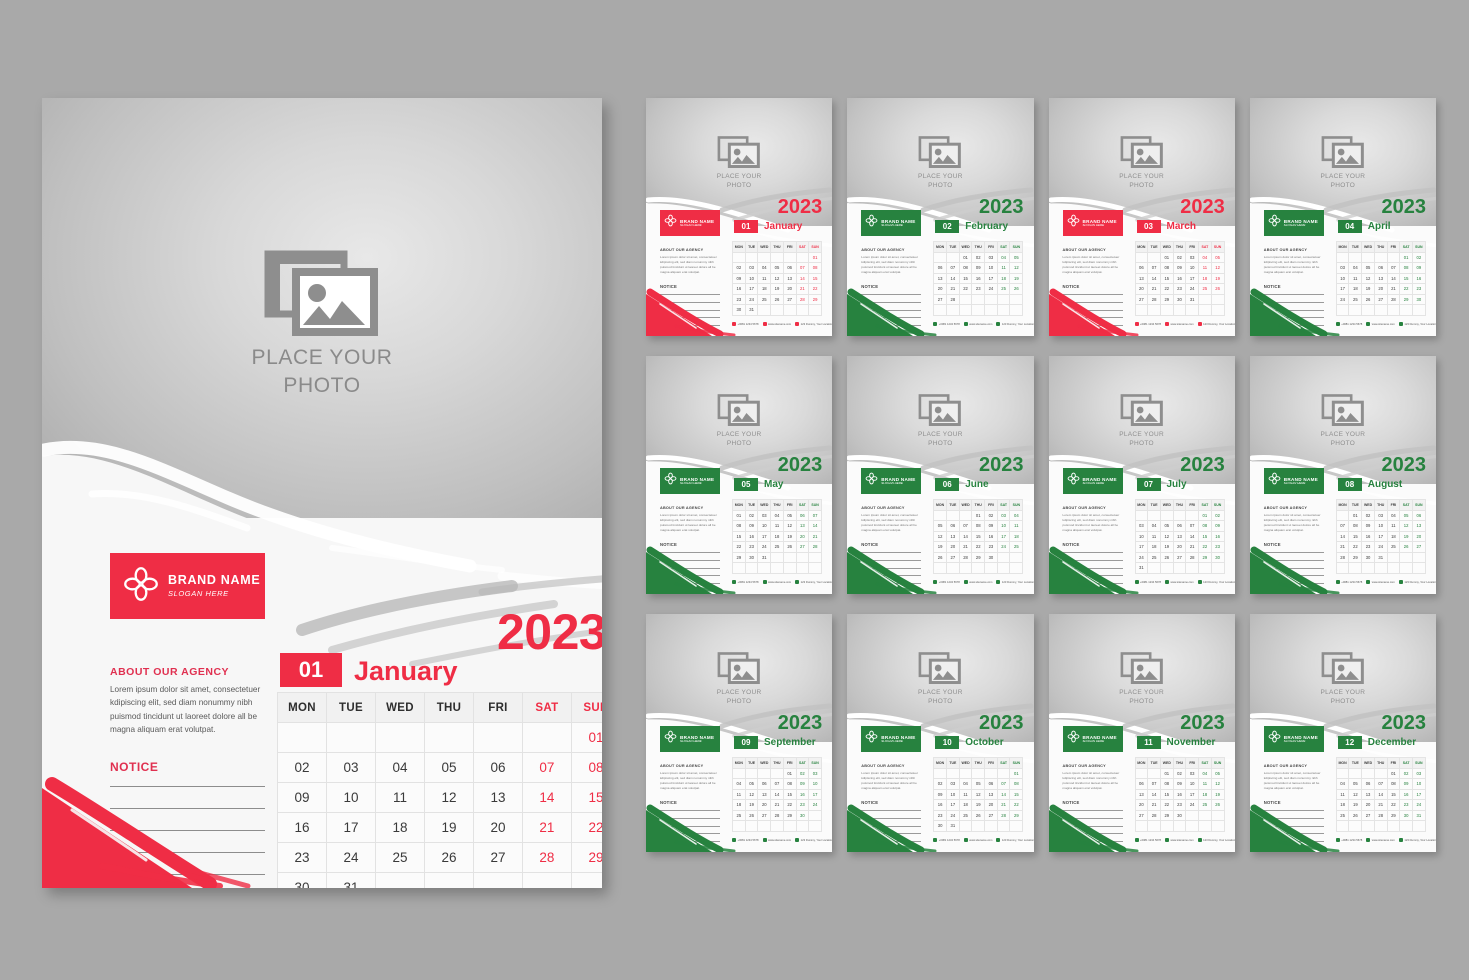 Image resolution: width=1469 pixels, height=980 pixels. Describe the element at coordinates (965, 278) in the screenshot. I see `calendar-day-cell: 15` at that location.